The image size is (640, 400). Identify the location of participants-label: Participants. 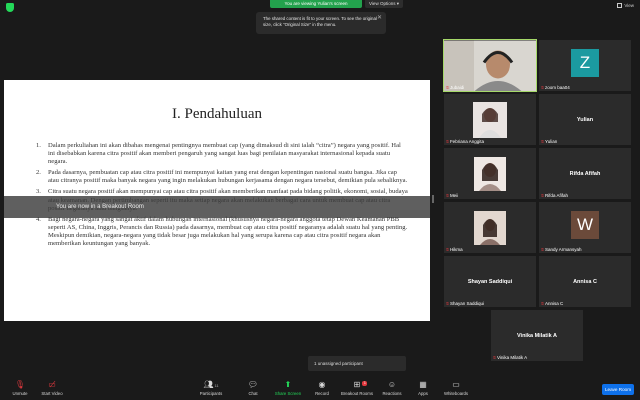
(211, 393).